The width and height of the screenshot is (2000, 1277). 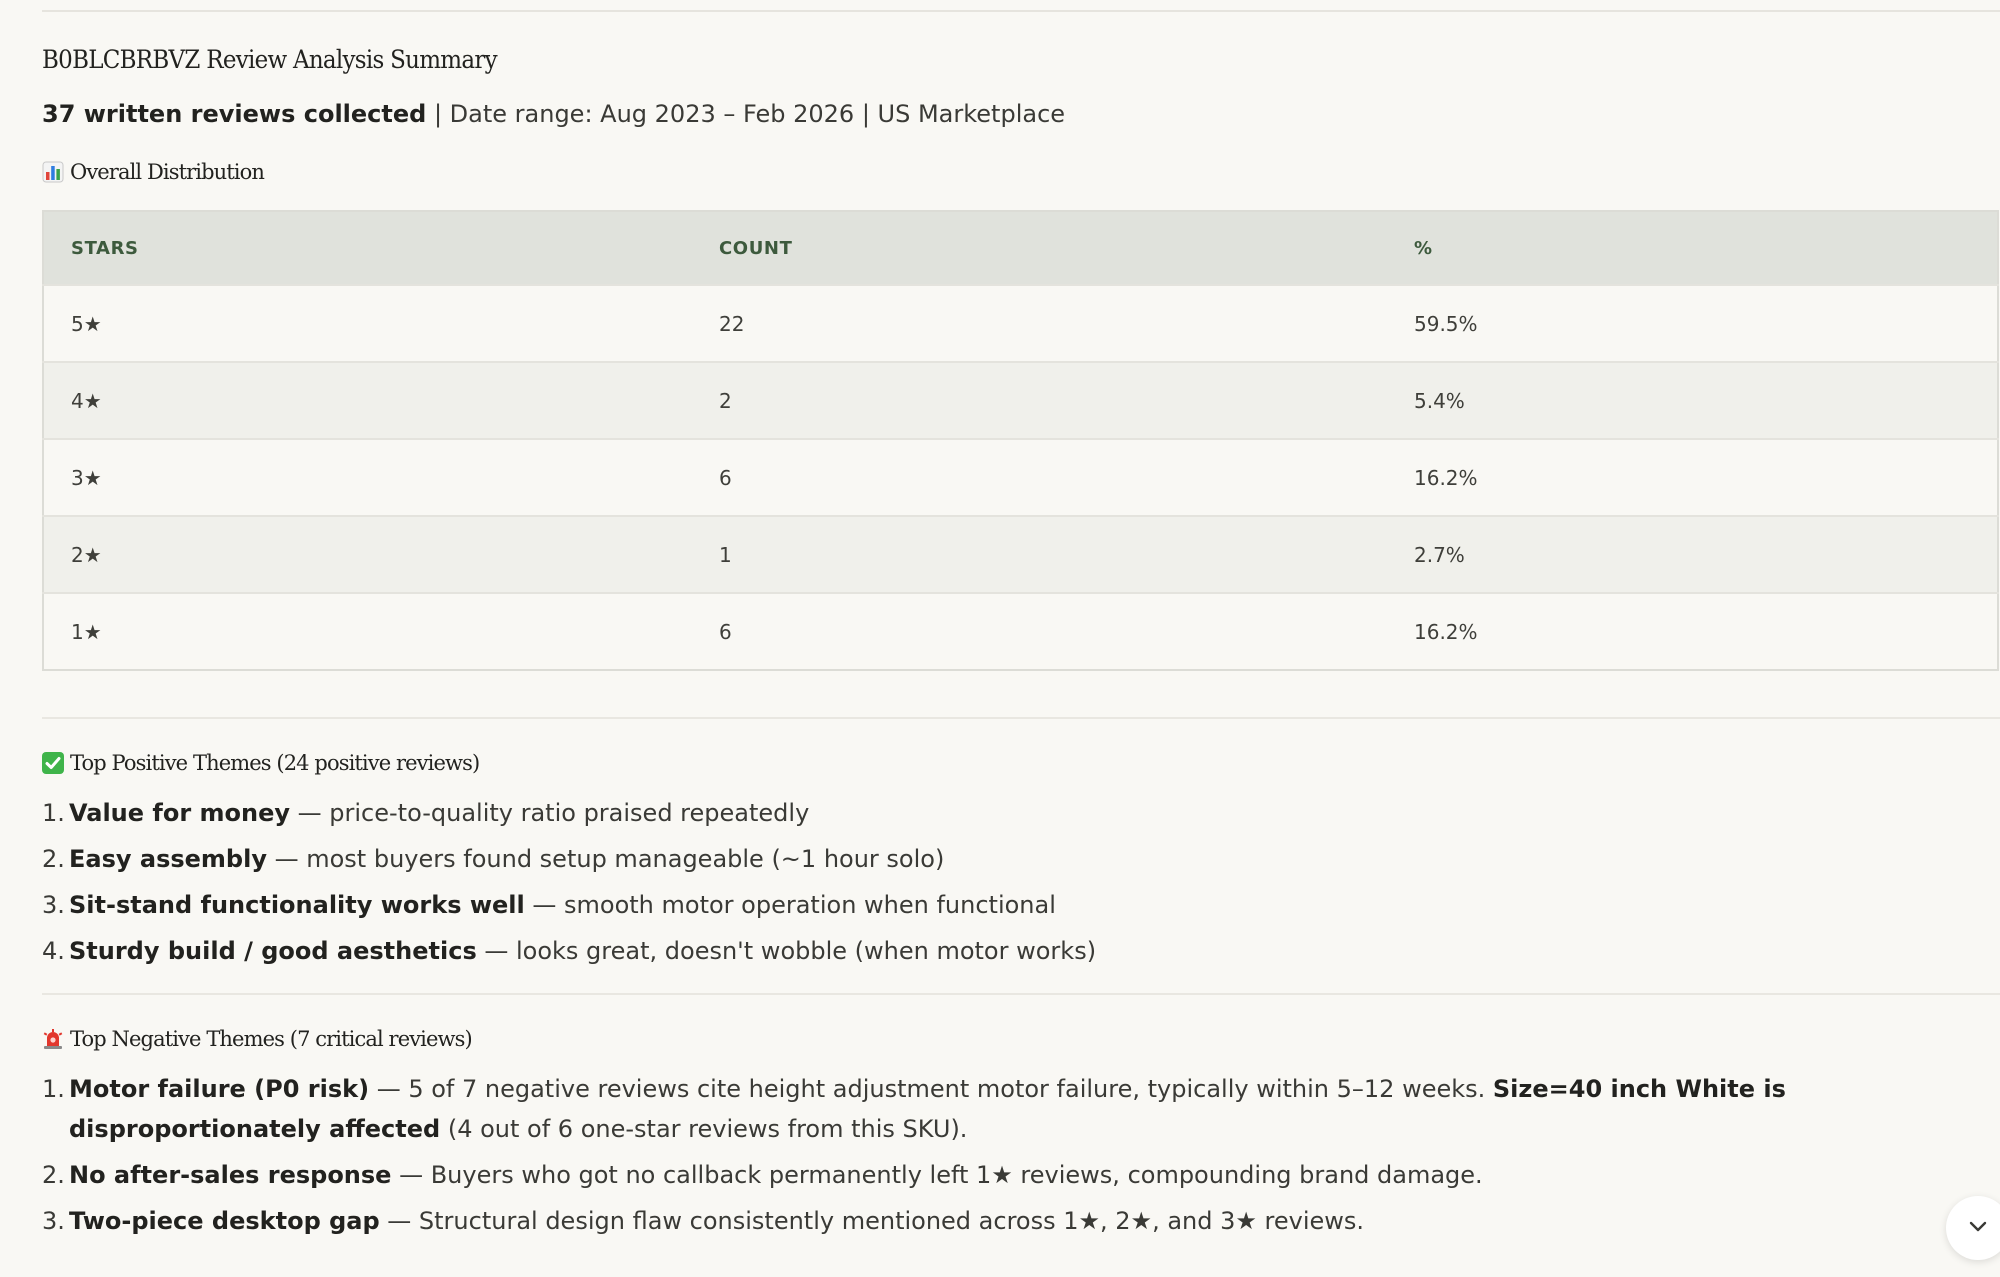 What do you see at coordinates (1039, 323) in the screenshot?
I see `count-cell: 22` at bounding box center [1039, 323].